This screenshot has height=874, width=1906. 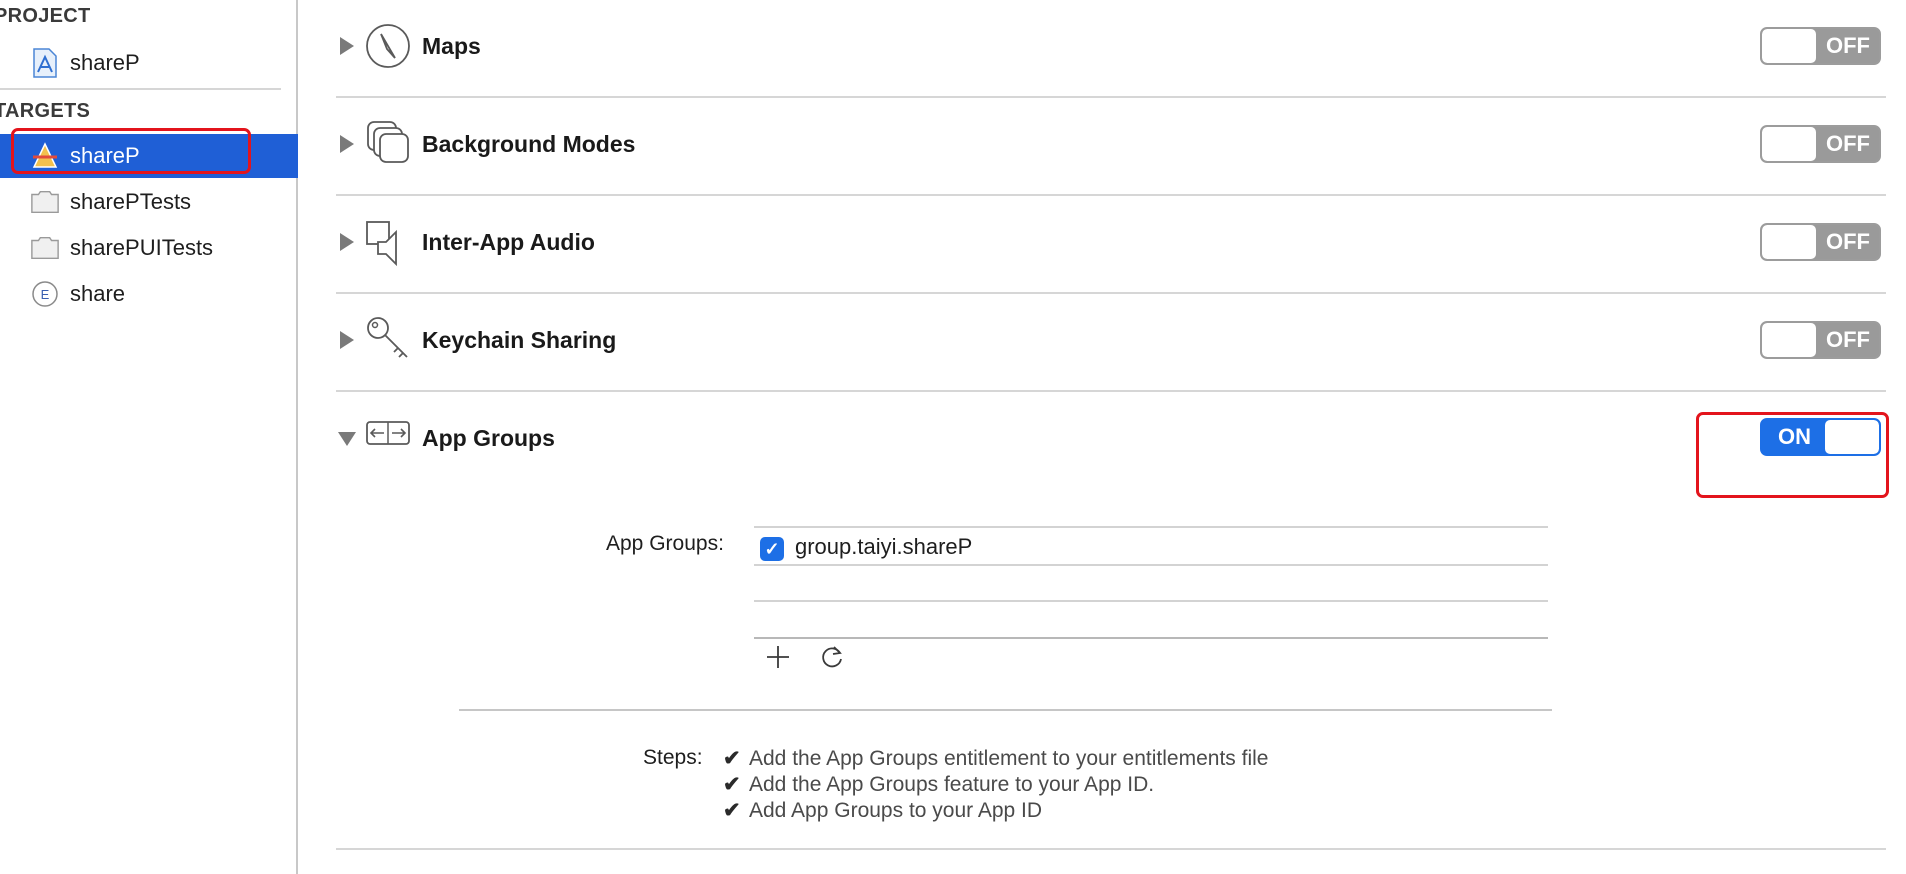 I want to click on sidebar-item-label: shareP, so click(x=105, y=62).